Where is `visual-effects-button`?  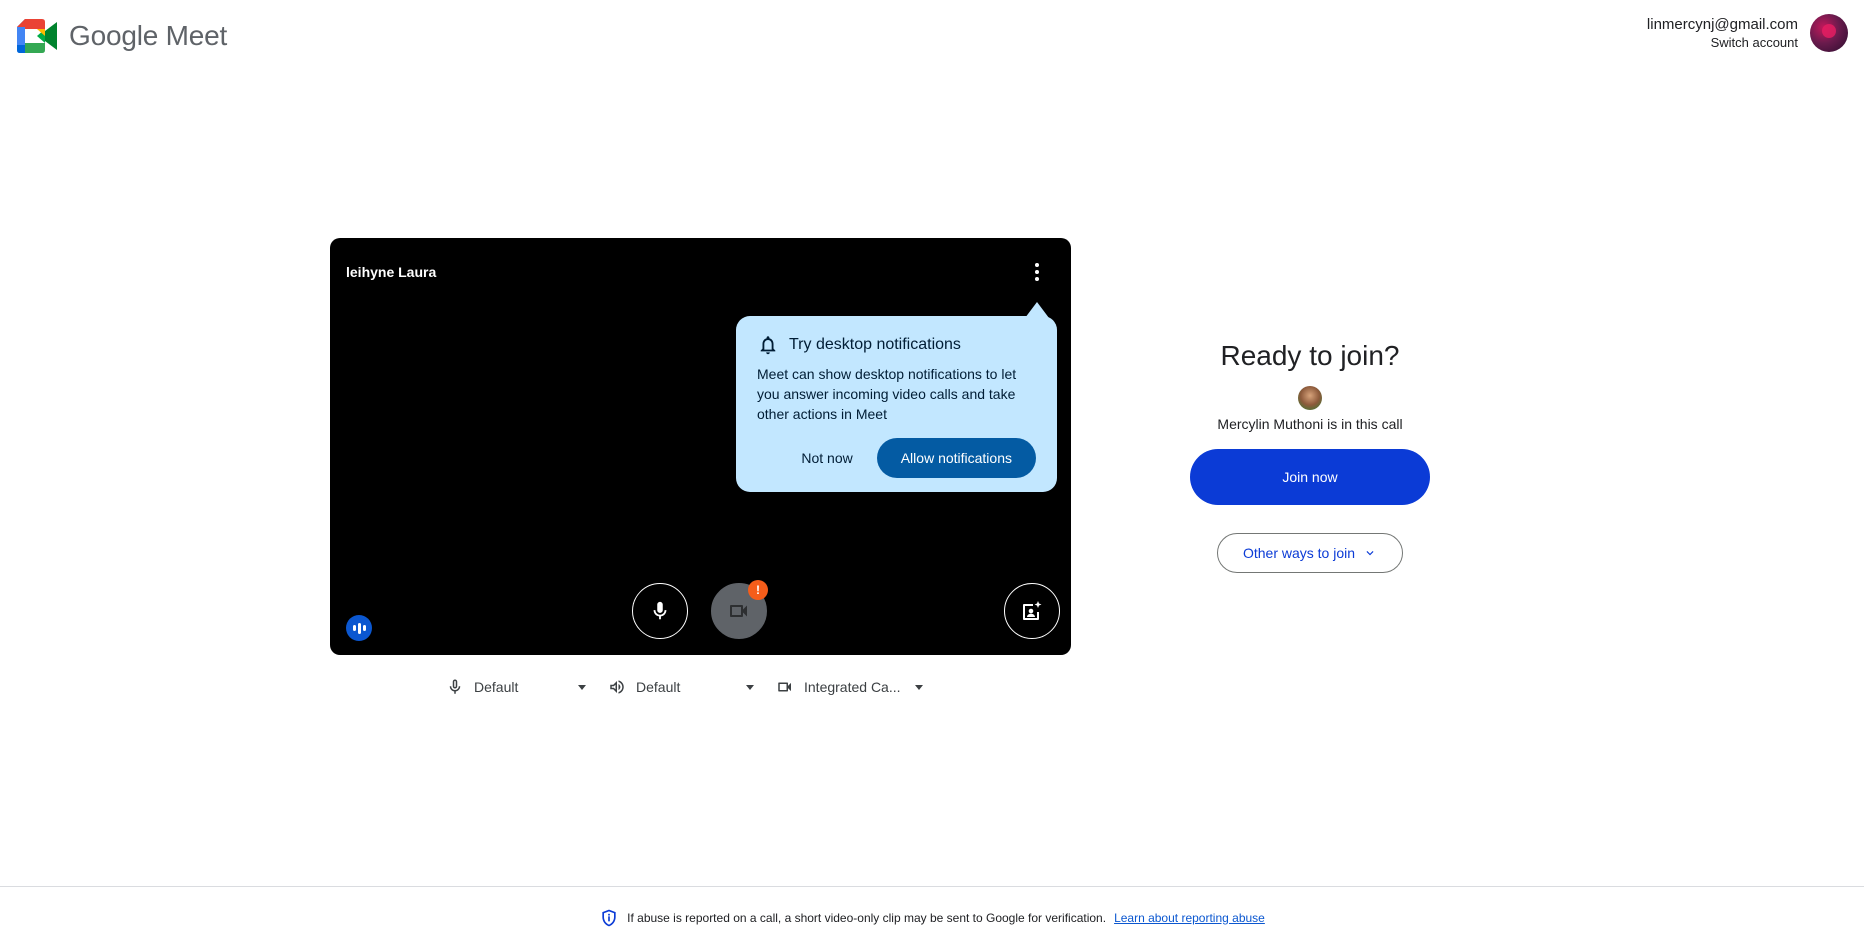 visual-effects-button is located at coordinates (1032, 611).